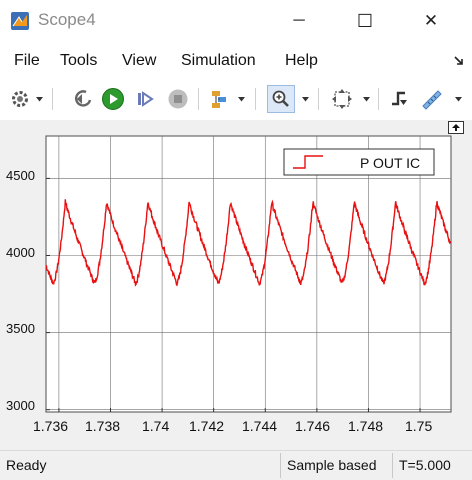 The width and height of the screenshot is (472, 480). I want to click on legend-label: P OUT IC, so click(390, 163).